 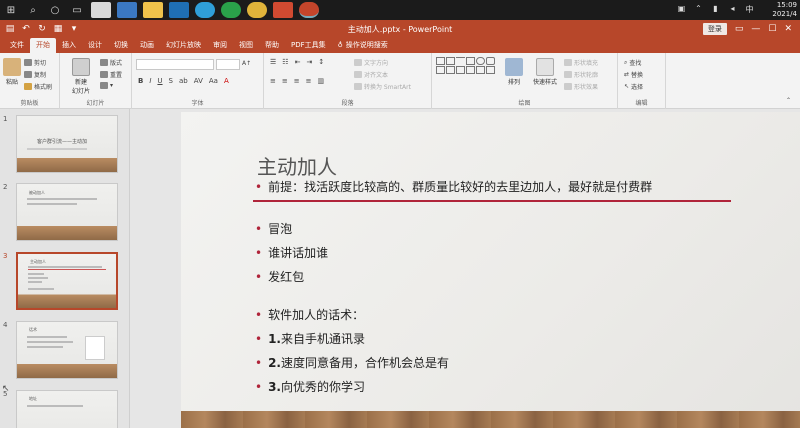 I want to click on shape-triangle-icon, so click(x=440, y=70).